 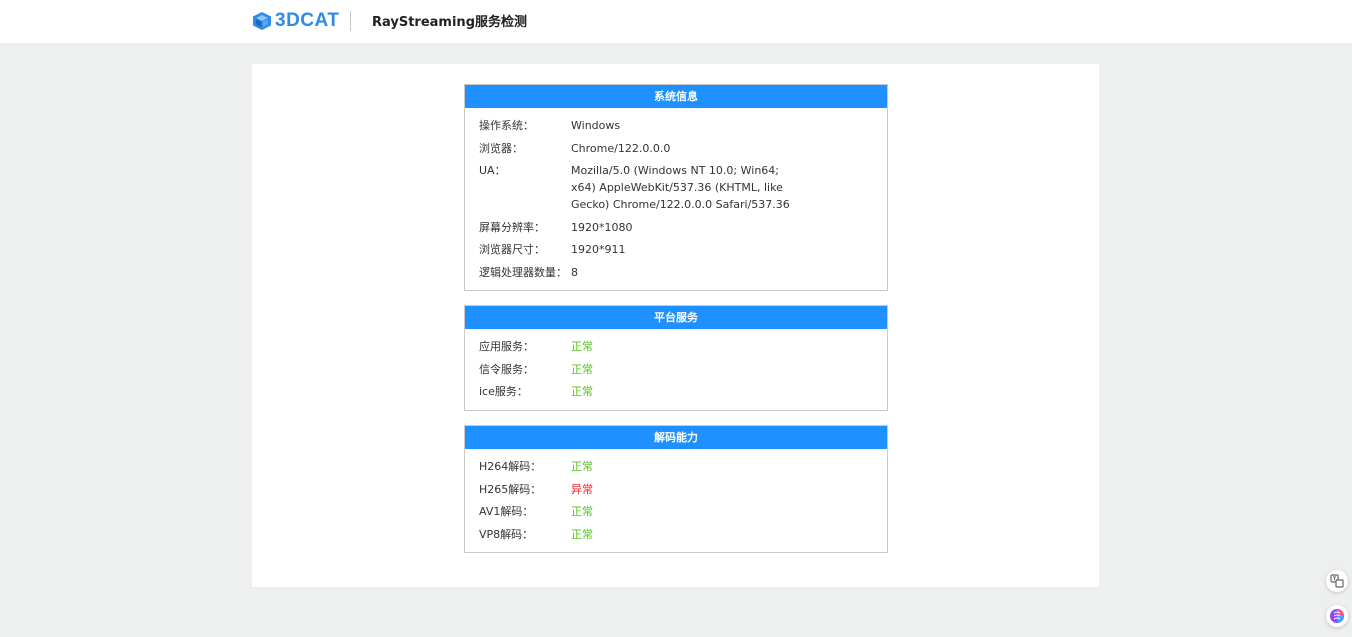 What do you see at coordinates (596, 125) in the screenshot?
I see `os-value: Windows` at bounding box center [596, 125].